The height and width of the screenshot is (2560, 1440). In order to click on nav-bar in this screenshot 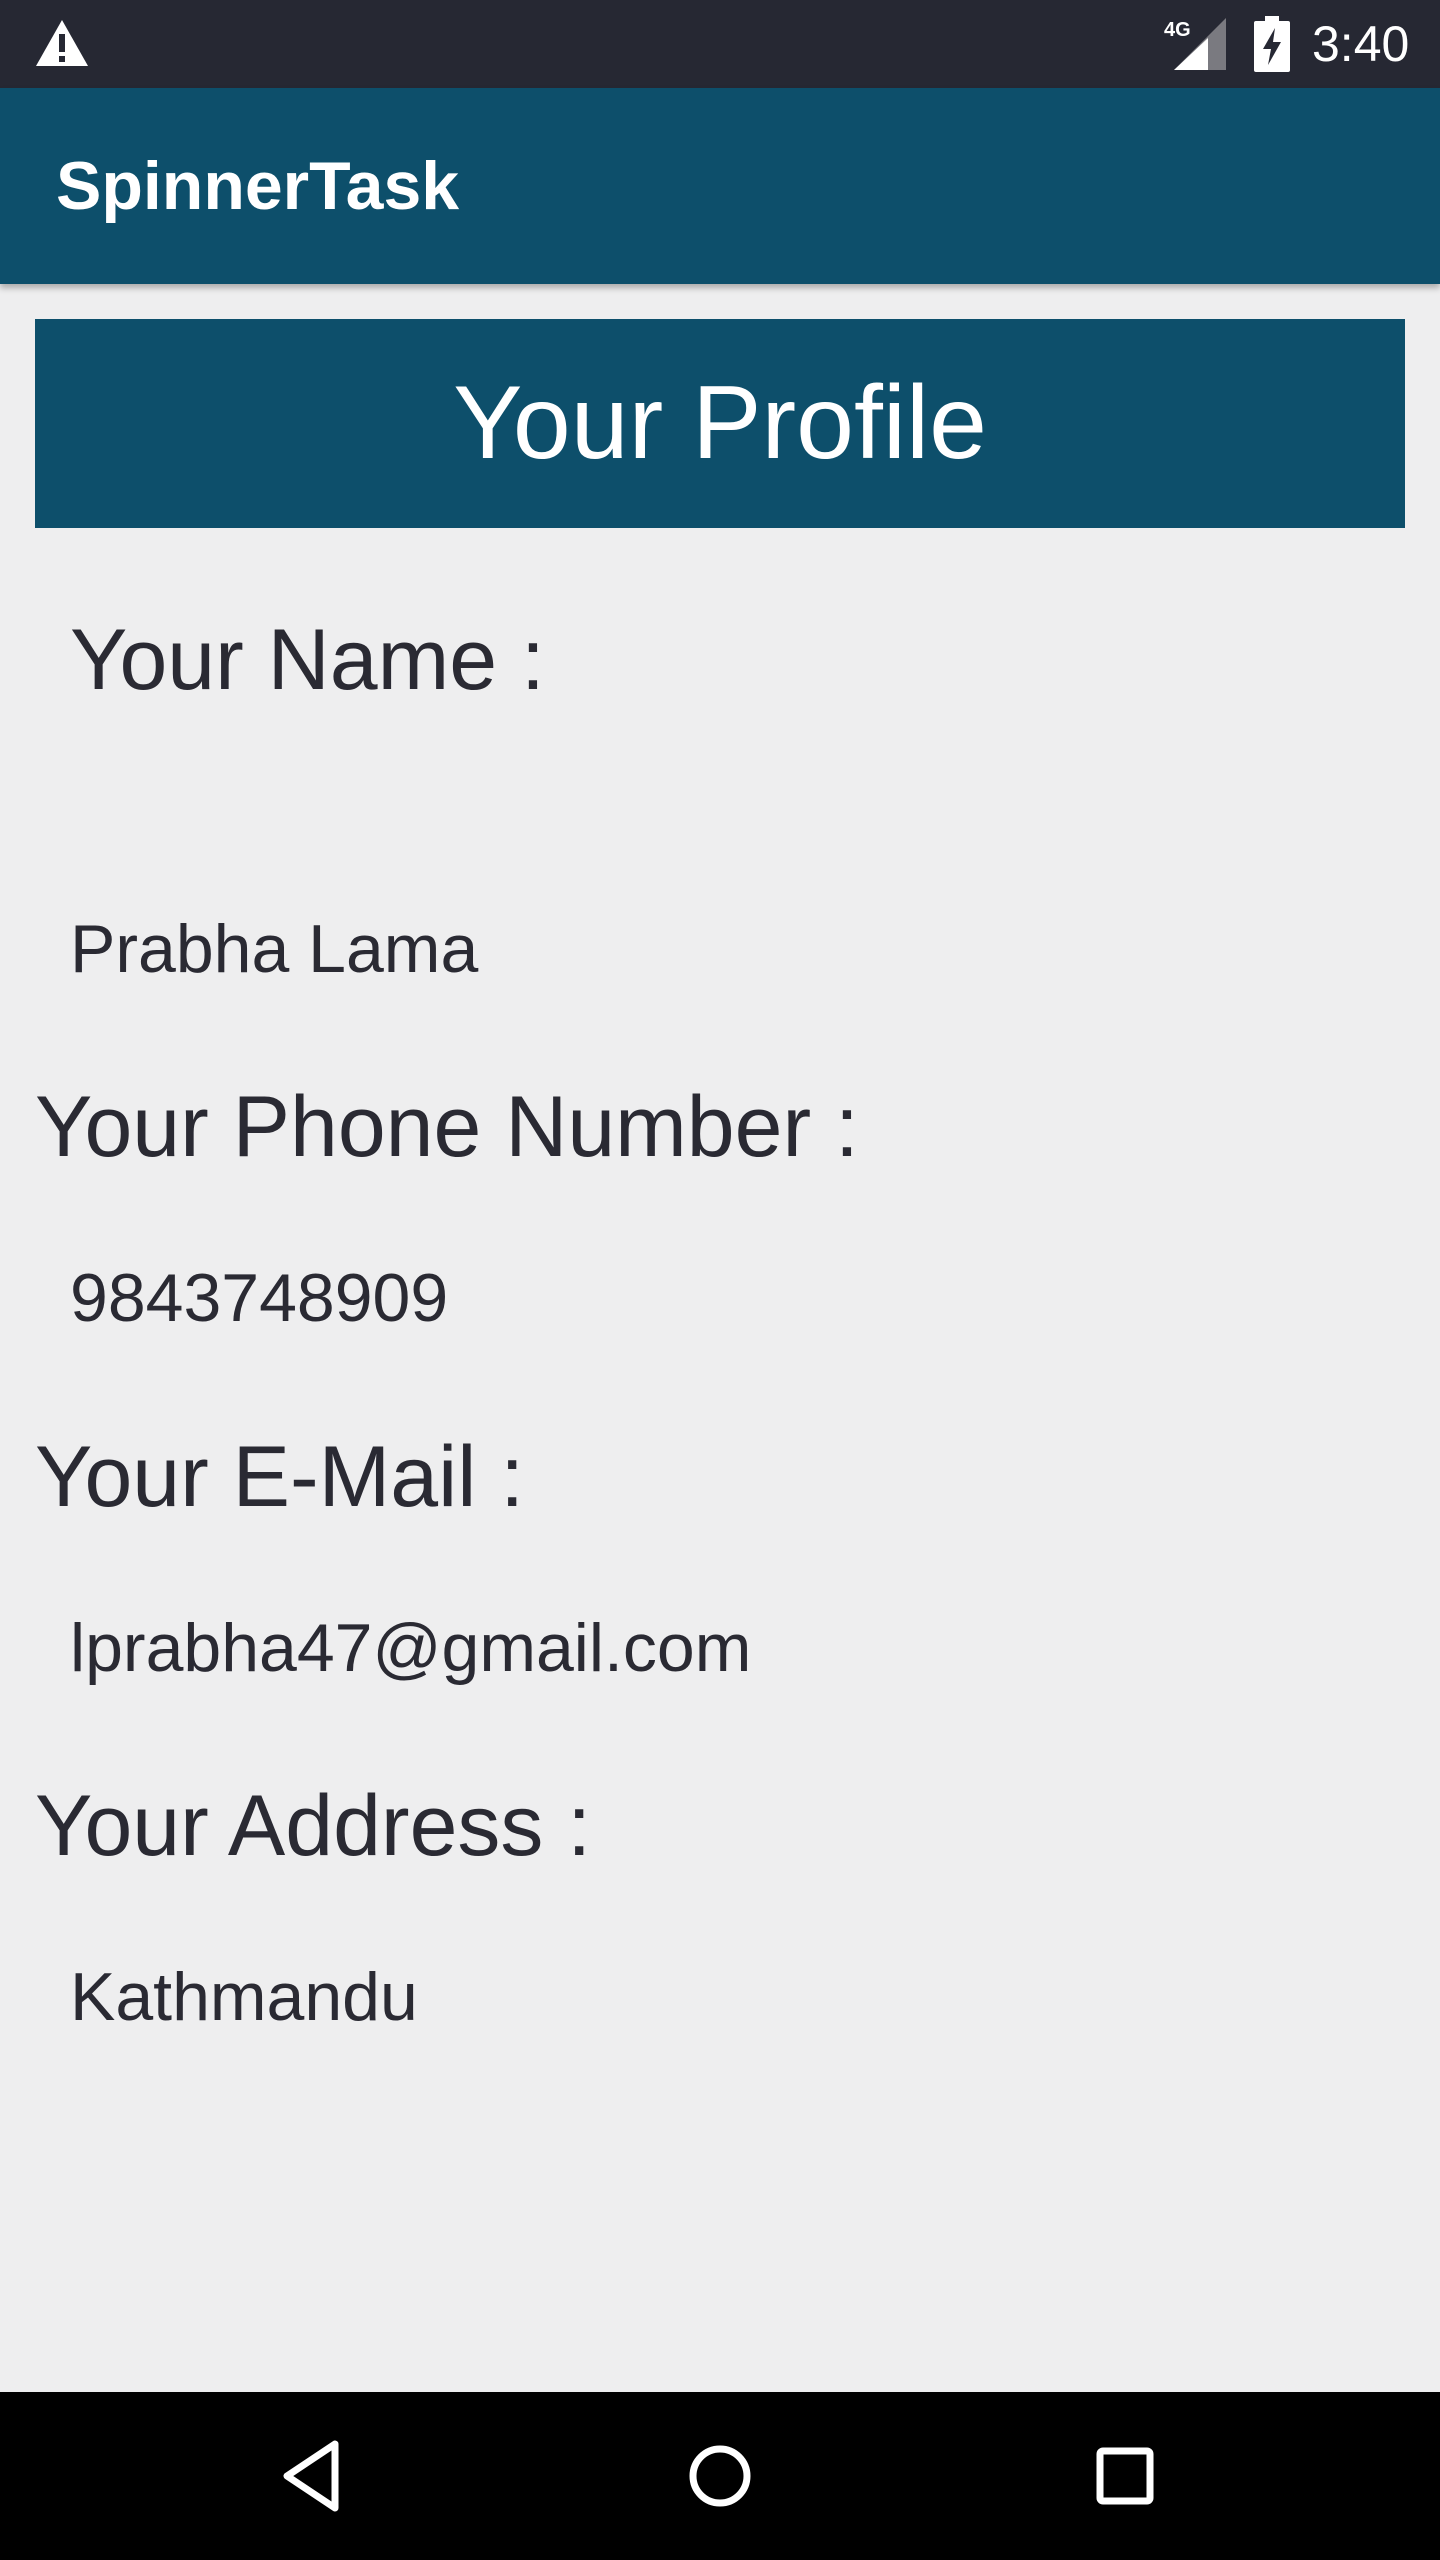, I will do `click(720, 2476)`.